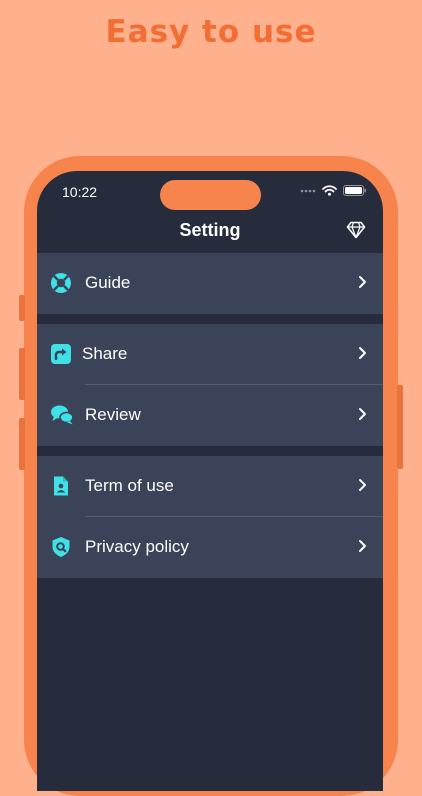 Image resolution: width=422 pixels, height=796 pixels. What do you see at coordinates (211, 32) in the screenshot?
I see `headline: Easy to use` at bounding box center [211, 32].